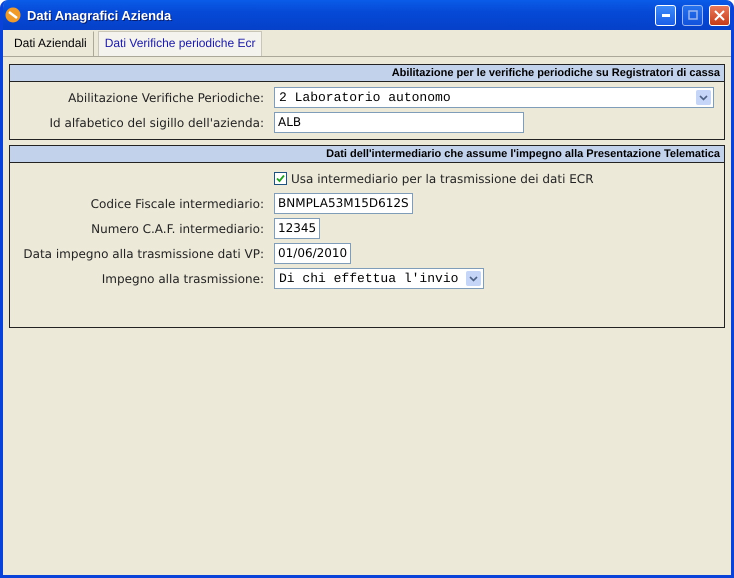 The height and width of the screenshot is (578, 734). Describe the element at coordinates (50, 43) in the screenshot. I see `tab: Dati Aziendali` at that location.